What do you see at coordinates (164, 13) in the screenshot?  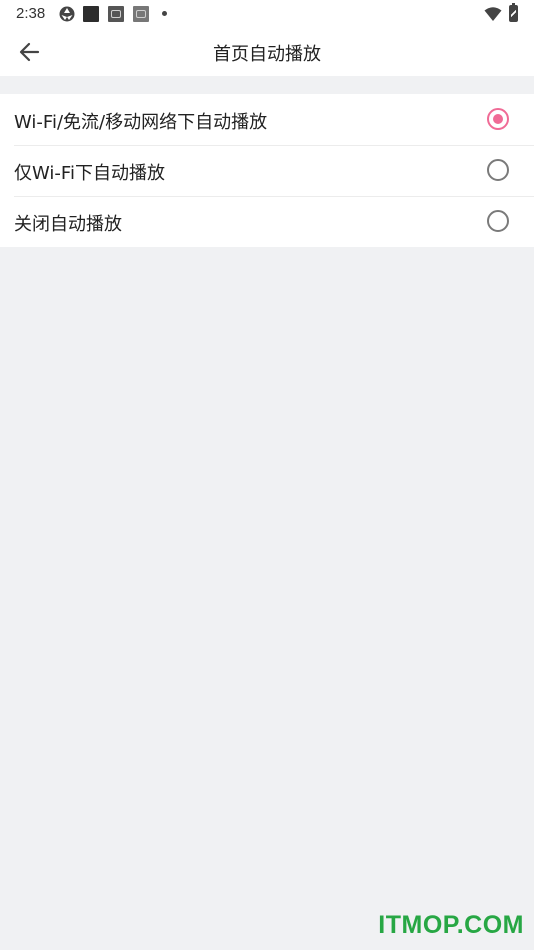 I see `more-notifications-dot` at bounding box center [164, 13].